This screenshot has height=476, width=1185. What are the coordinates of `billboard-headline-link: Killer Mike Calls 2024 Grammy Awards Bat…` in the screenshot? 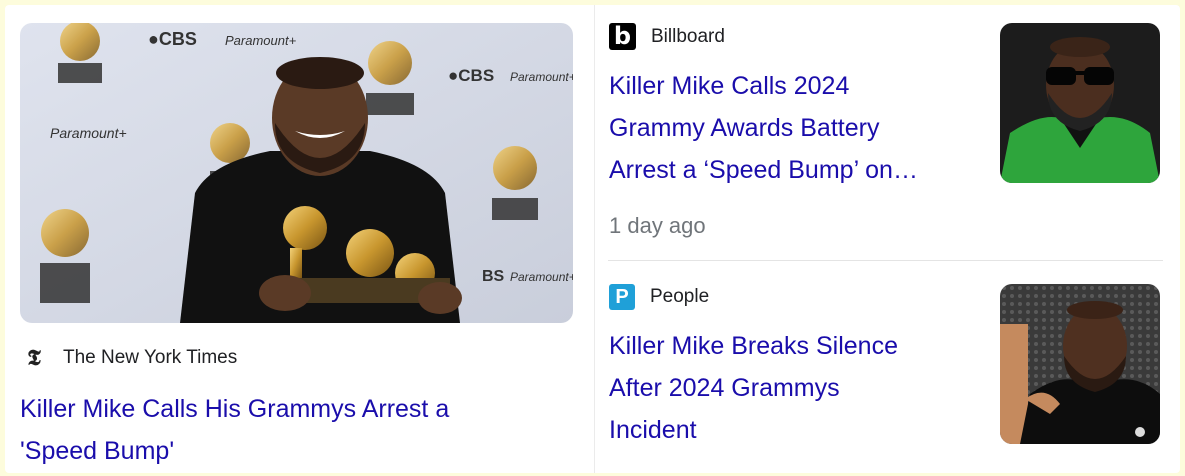 It's located at (799, 128).